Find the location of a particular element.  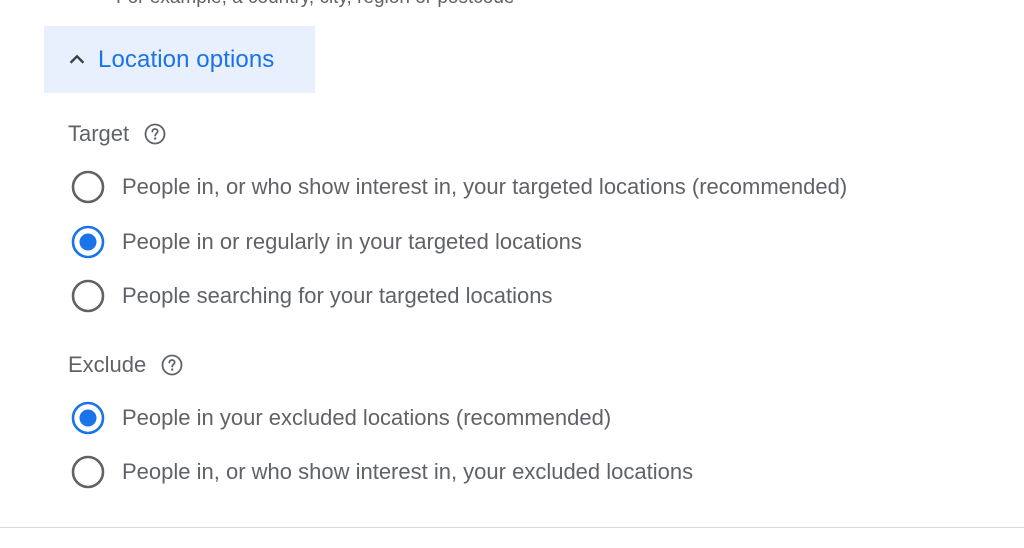

exclude-title: Exclude is located at coordinates (107, 364).